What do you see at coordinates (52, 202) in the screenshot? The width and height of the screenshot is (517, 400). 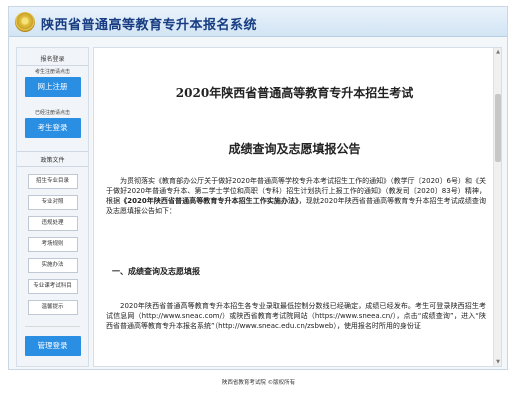 I see `policy-link-major-mapping: 专业对照` at bounding box center [52, 202].